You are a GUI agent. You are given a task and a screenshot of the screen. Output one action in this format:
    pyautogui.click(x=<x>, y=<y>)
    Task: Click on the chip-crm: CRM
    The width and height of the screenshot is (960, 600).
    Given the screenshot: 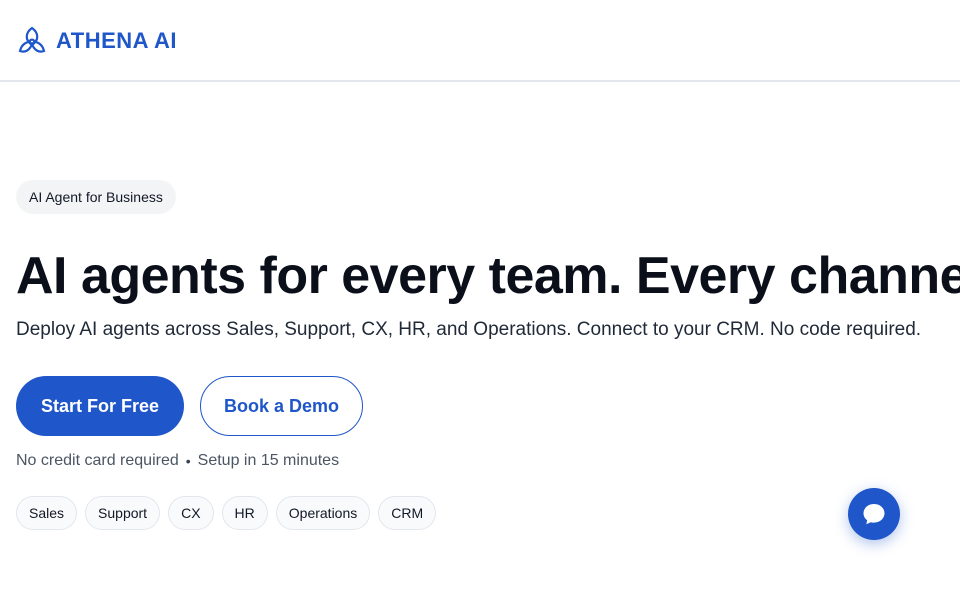 What is the action you would take?
    pyautogui.click(x=407, y=513)
    